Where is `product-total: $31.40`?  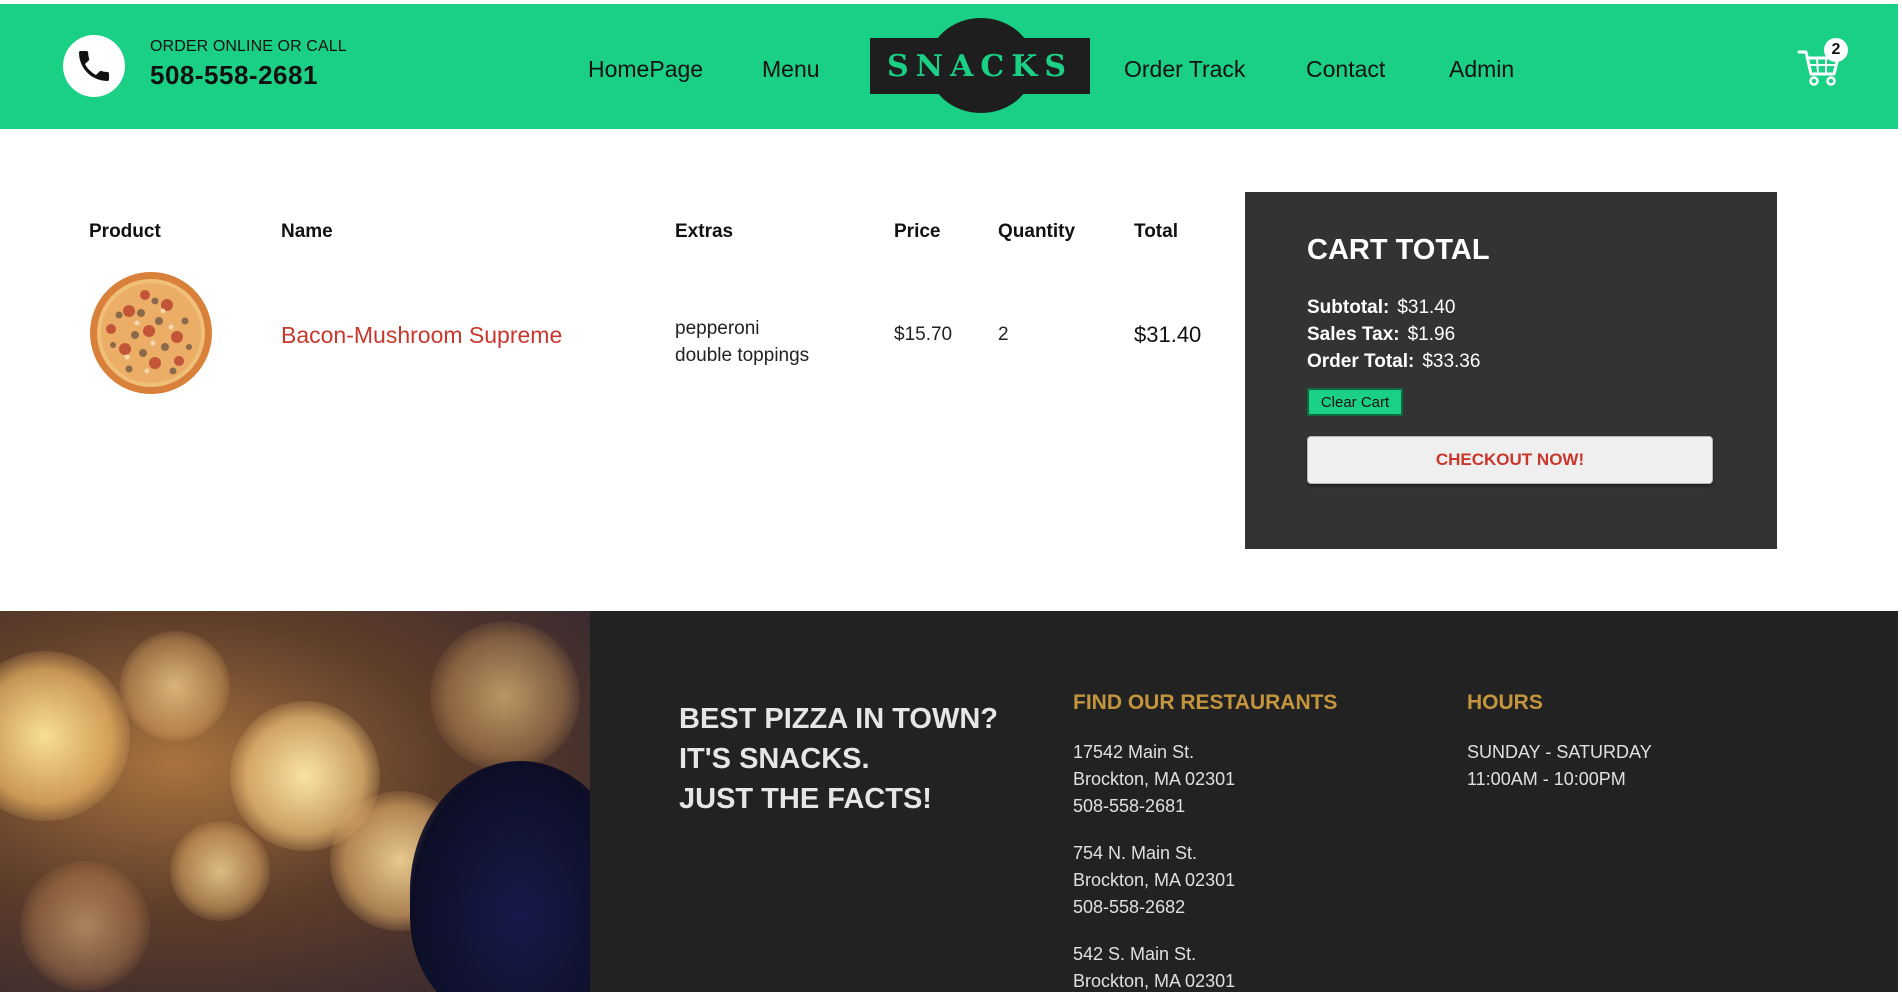
product-total: $31.40 is located at coordinates (1168, 334).